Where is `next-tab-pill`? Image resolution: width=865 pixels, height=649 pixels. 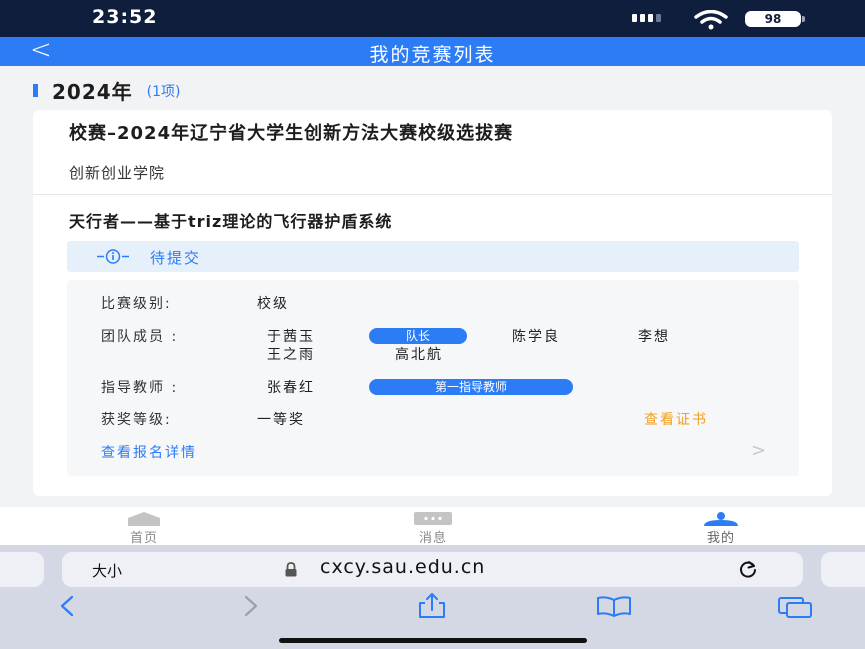
next-tab-pill is located at coordinates (843, 569).